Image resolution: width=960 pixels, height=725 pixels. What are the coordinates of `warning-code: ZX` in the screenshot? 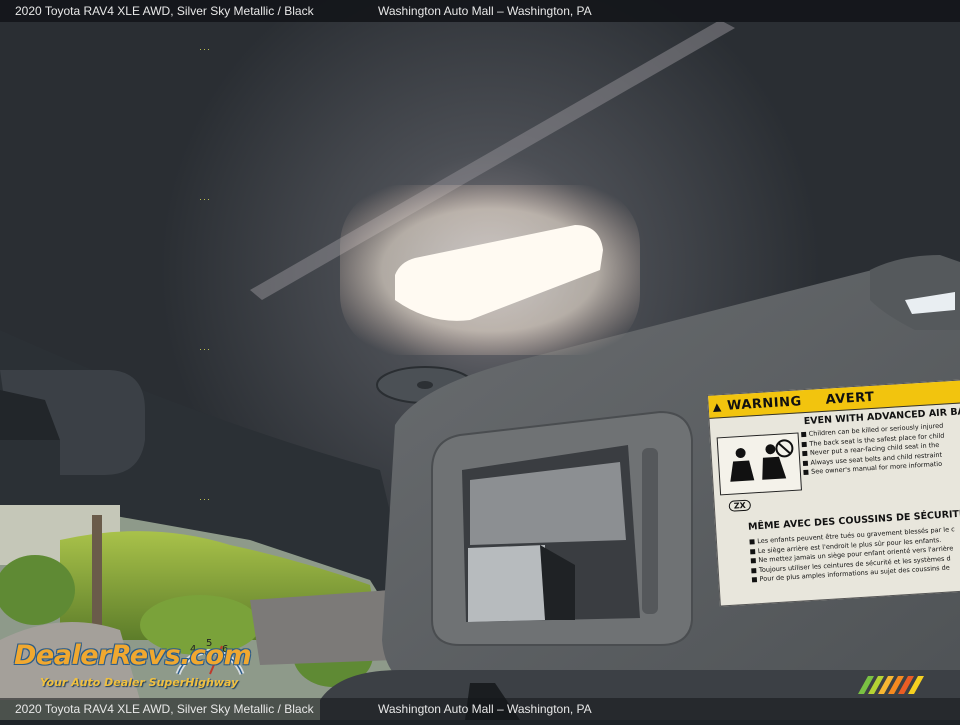 It's located at (740, 505).